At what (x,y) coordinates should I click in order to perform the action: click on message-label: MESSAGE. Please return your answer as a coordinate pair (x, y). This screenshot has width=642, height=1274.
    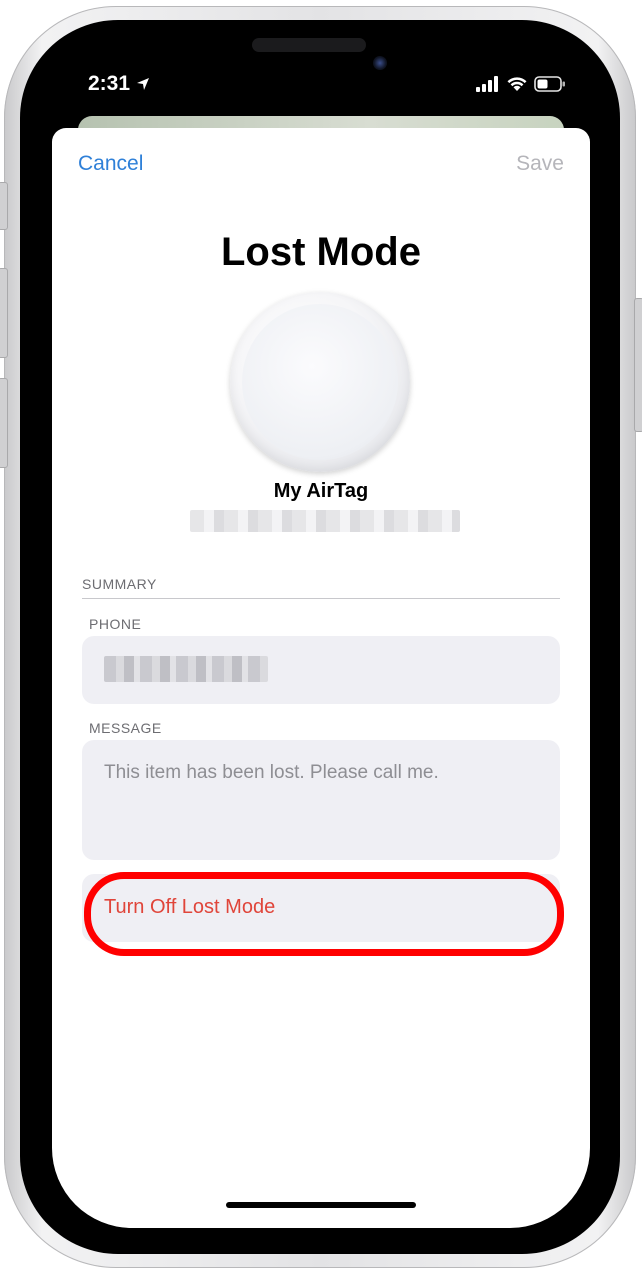
    Looking at the image, I should click on (125, 728).